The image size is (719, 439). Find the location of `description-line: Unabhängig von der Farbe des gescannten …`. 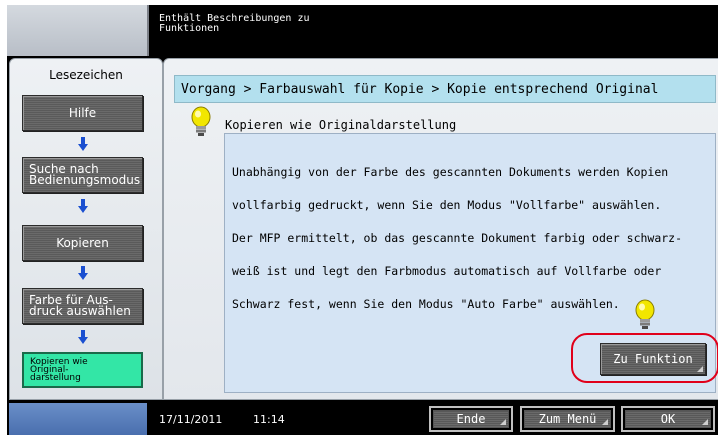

description-line: Unabhängig von der Farbe des gescannten … is located at coordinates (450, 172).